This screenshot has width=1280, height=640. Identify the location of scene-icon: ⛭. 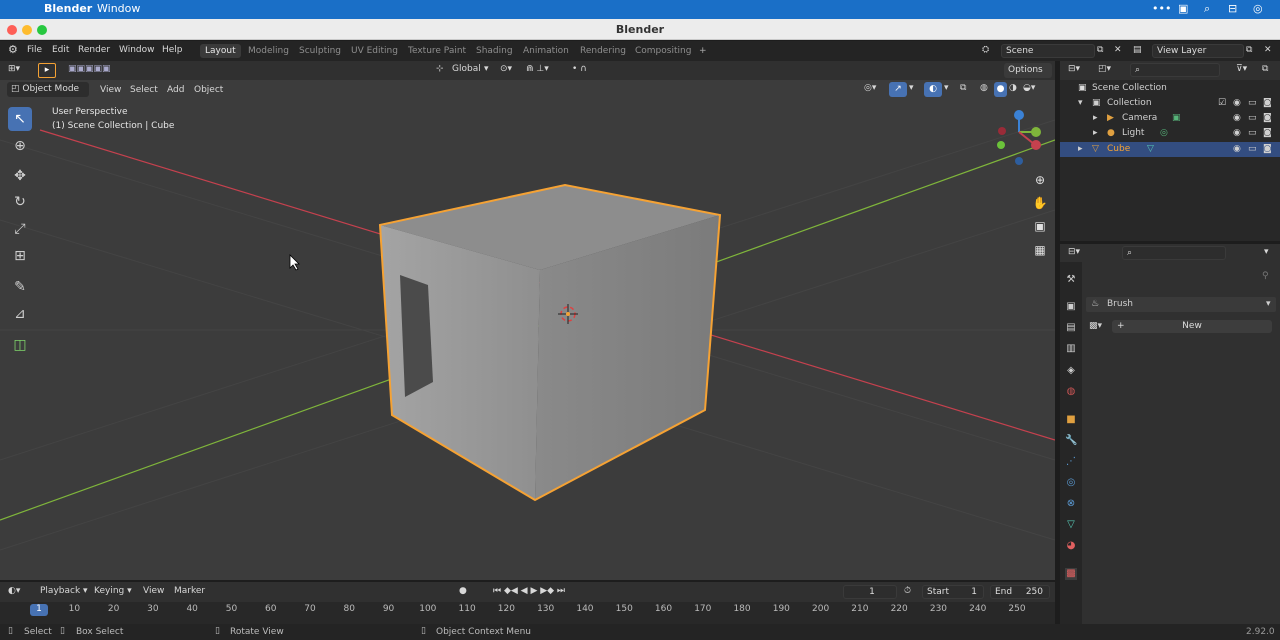
(985, 50).